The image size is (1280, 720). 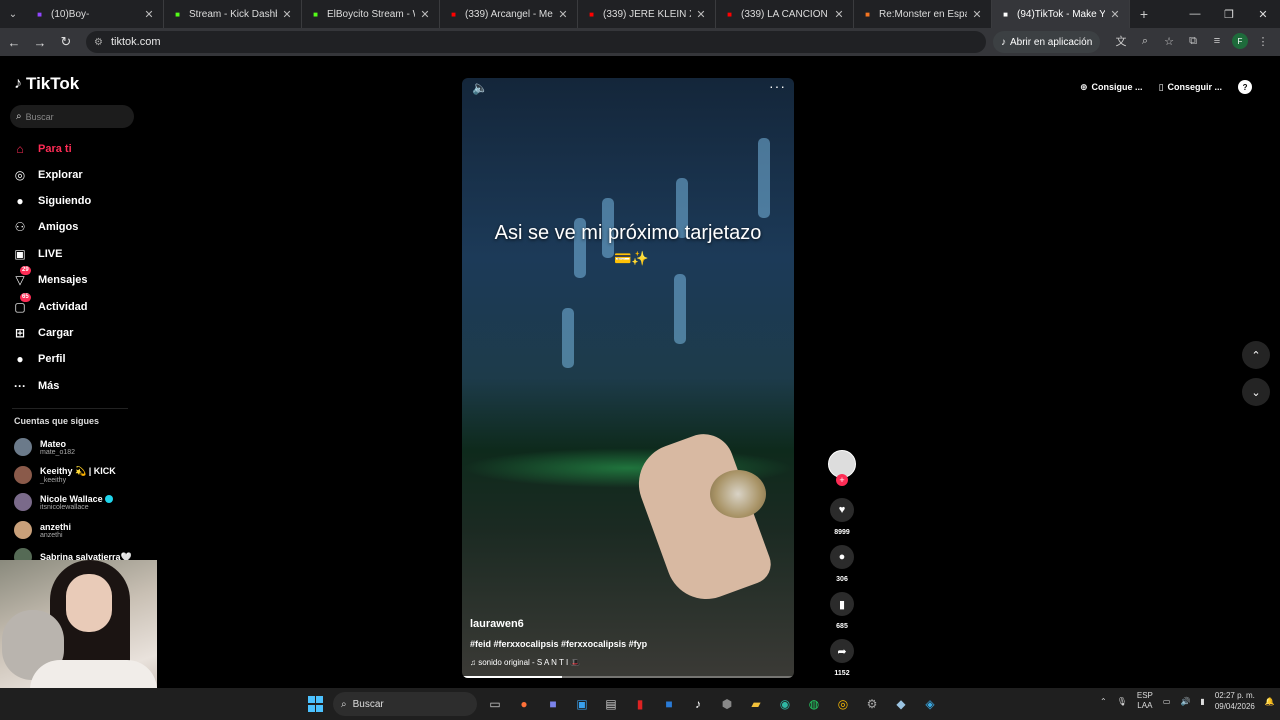 I want to click on browser-tab: ■ (10)Boy- ✕, so click(x=95, y=14).